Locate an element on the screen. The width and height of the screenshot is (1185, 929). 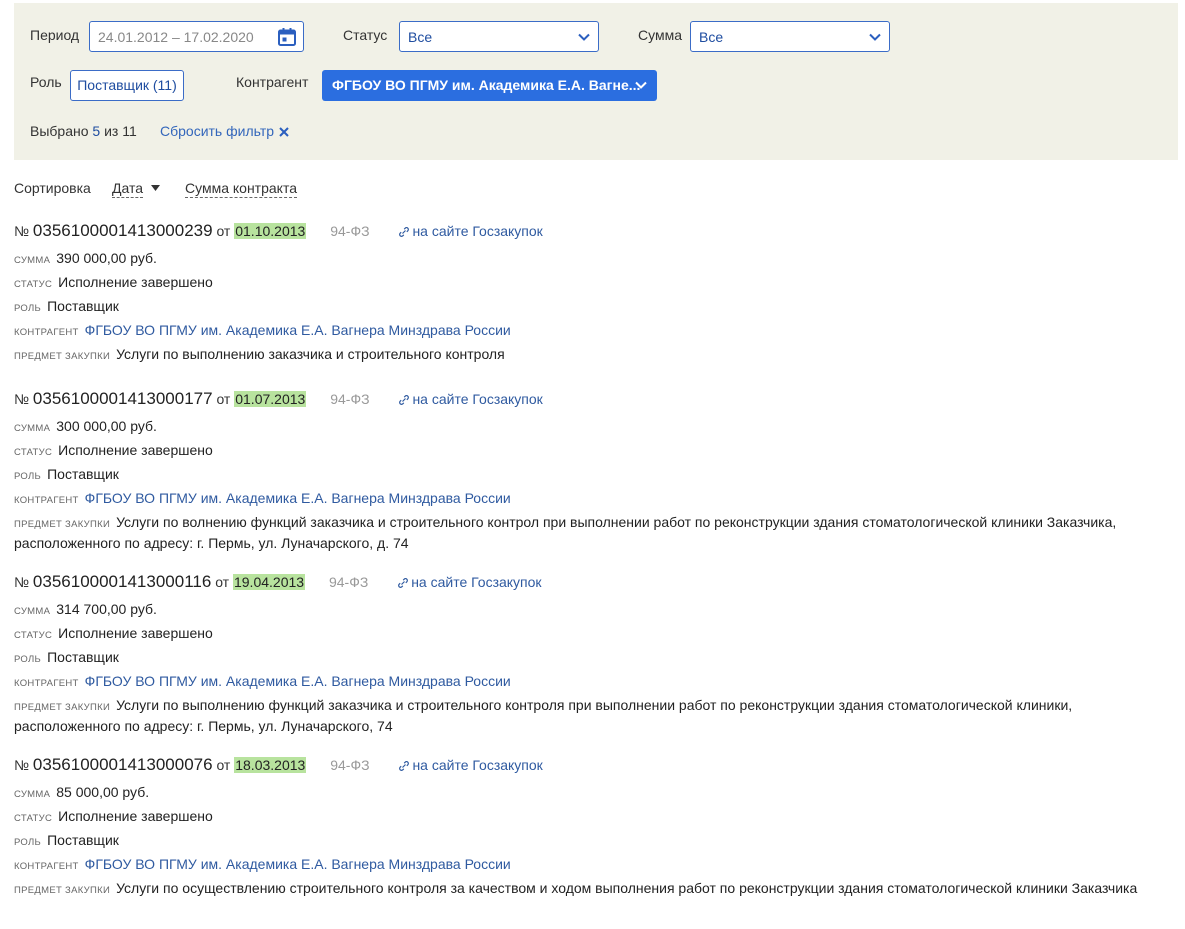
calendar-icon is located at coordinates (287, 37).